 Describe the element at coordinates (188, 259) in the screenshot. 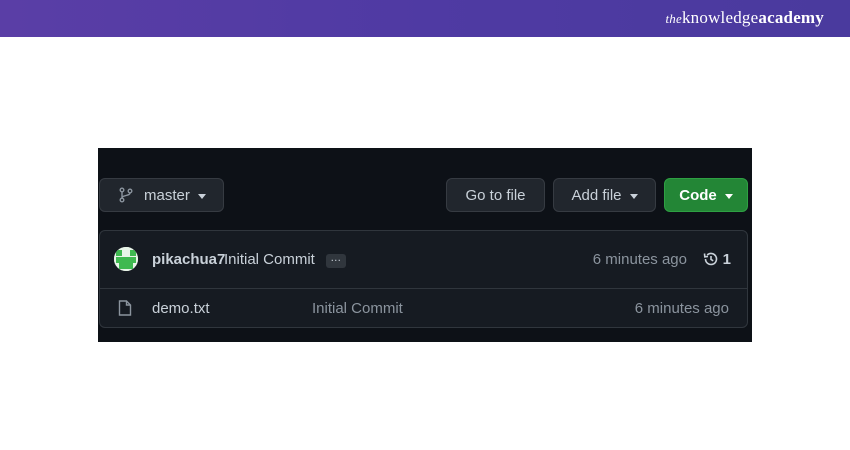

I see `commit-author-link: pikachua7` at that location.